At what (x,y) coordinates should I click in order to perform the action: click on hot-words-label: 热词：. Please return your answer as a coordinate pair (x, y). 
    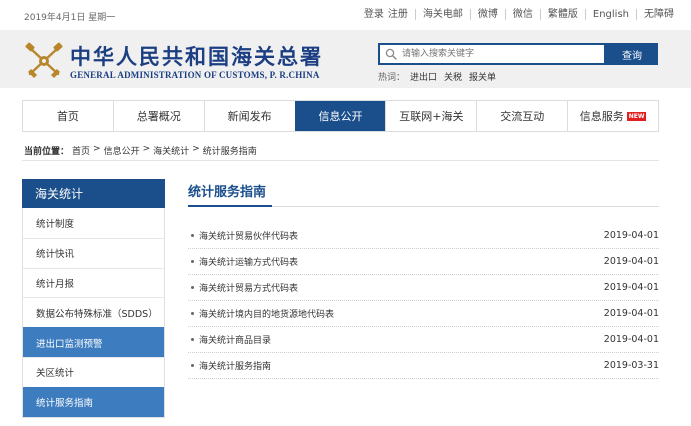
    Looking at the image, I should click on (392, 78).